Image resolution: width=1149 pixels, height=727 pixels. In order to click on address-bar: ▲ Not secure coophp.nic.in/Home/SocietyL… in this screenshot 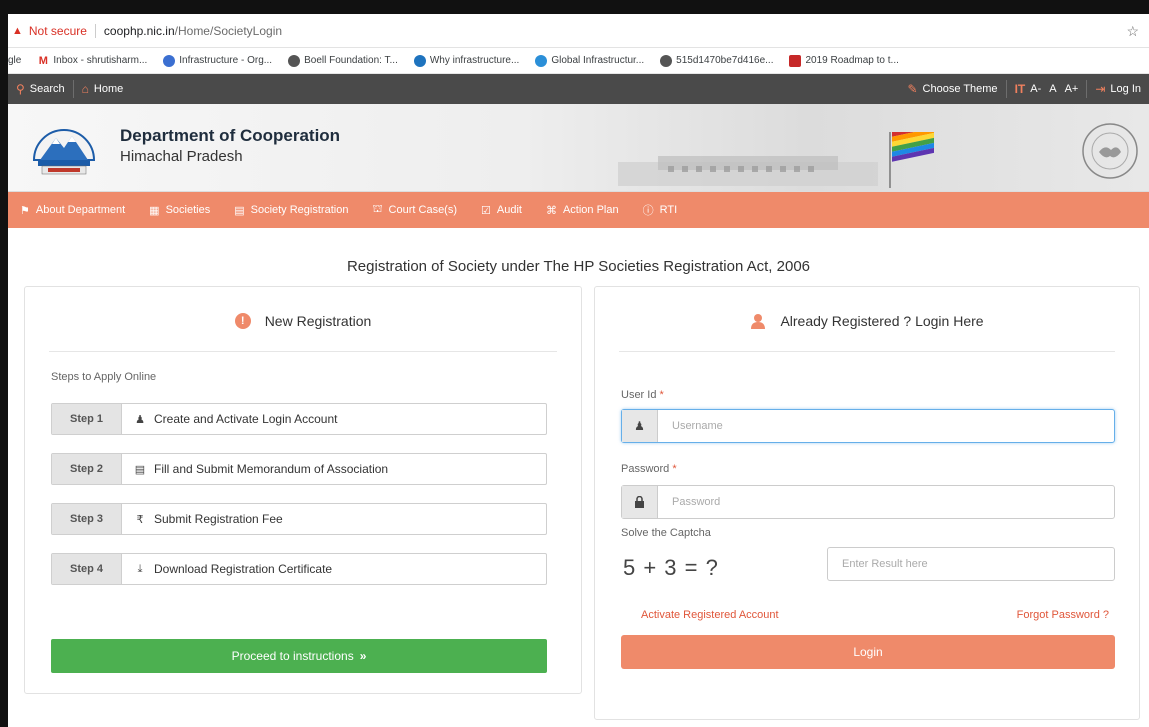, I will do `click(578, 31)`.